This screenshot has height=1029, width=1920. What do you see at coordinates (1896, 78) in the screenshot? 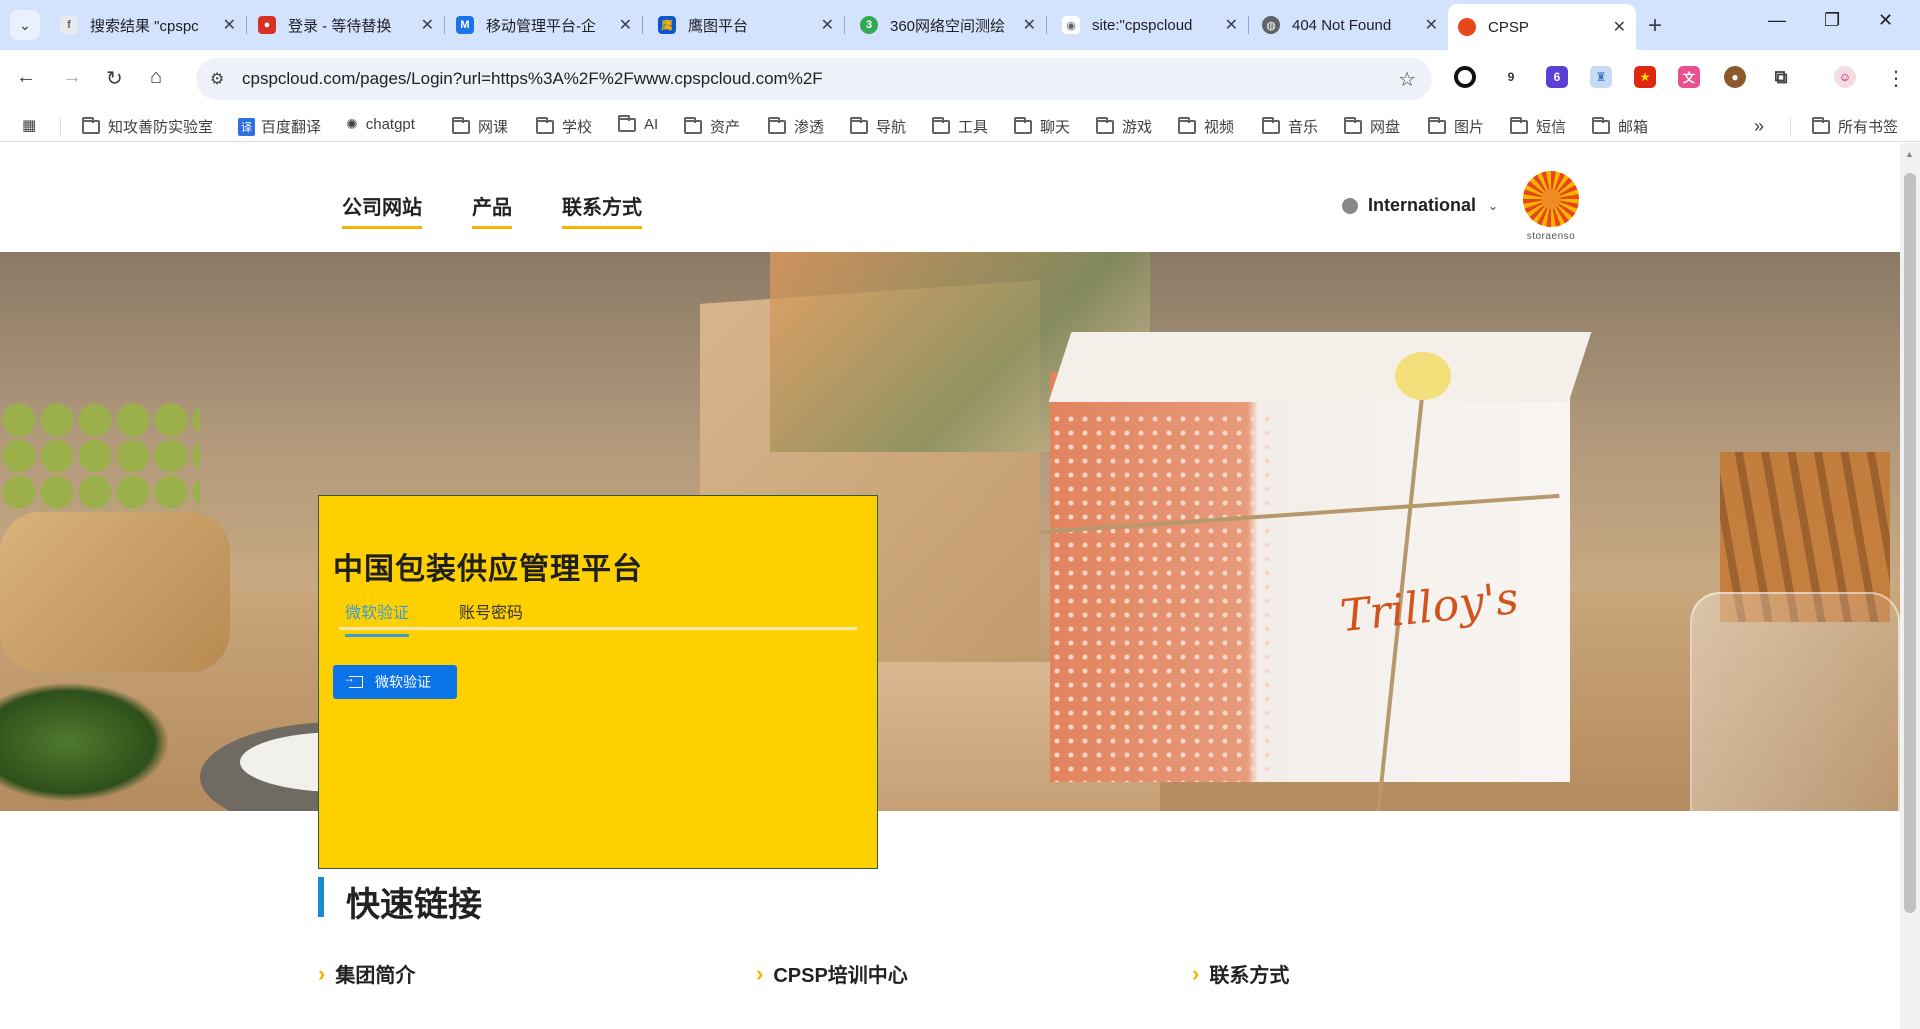
I see `menu-kebab-icon: ⋮` at bounding box center [1896, 78].